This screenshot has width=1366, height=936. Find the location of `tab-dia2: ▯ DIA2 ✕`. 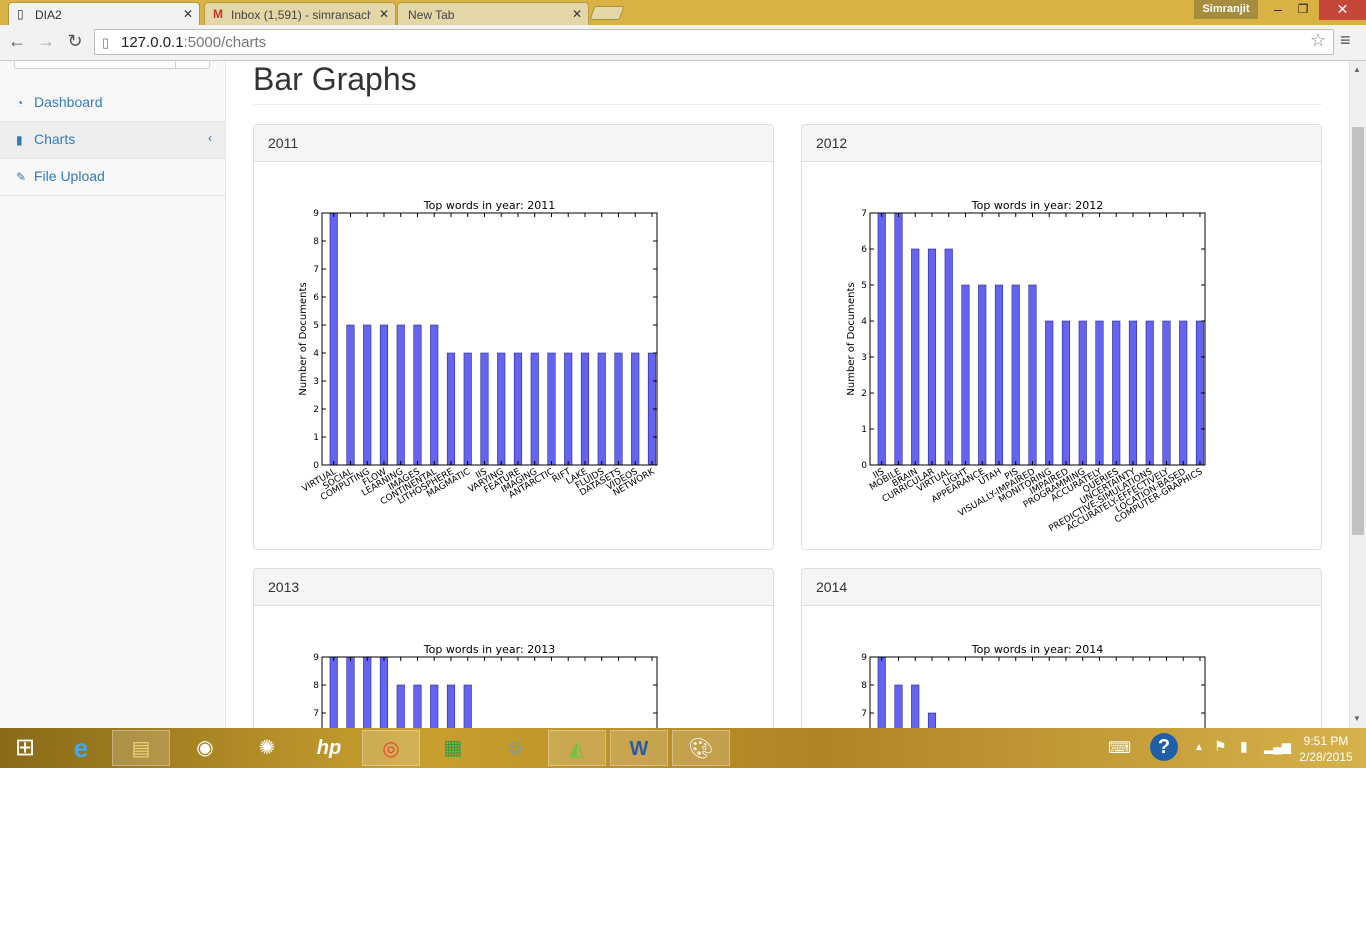

tab-dia2: ▯ DIA2 ✕ is located at coordinates (104, 13).